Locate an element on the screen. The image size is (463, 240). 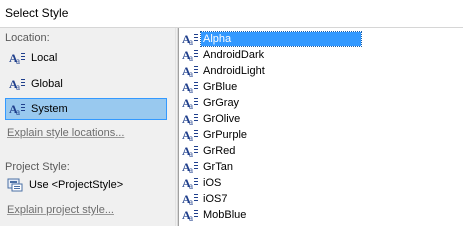
style-list-item-label: GrTan is located at coordinates (218, 167).